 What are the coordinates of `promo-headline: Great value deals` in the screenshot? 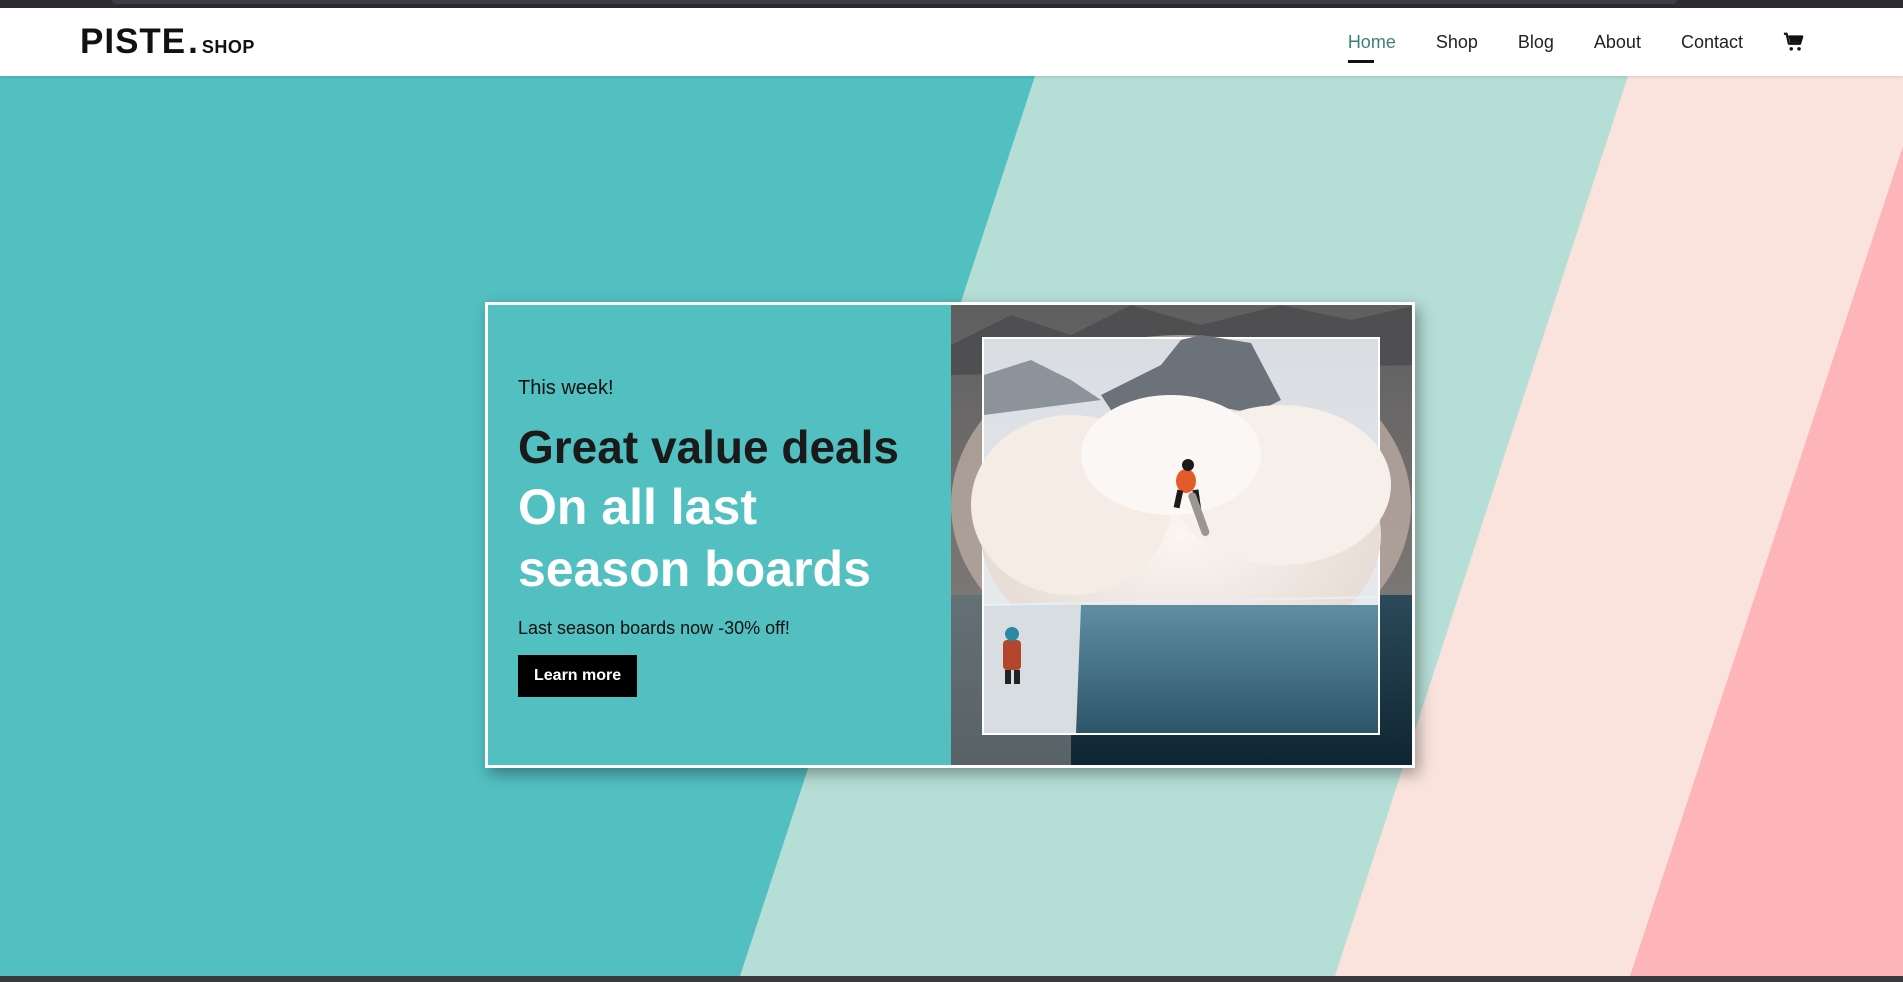 It's located at (708, 447).